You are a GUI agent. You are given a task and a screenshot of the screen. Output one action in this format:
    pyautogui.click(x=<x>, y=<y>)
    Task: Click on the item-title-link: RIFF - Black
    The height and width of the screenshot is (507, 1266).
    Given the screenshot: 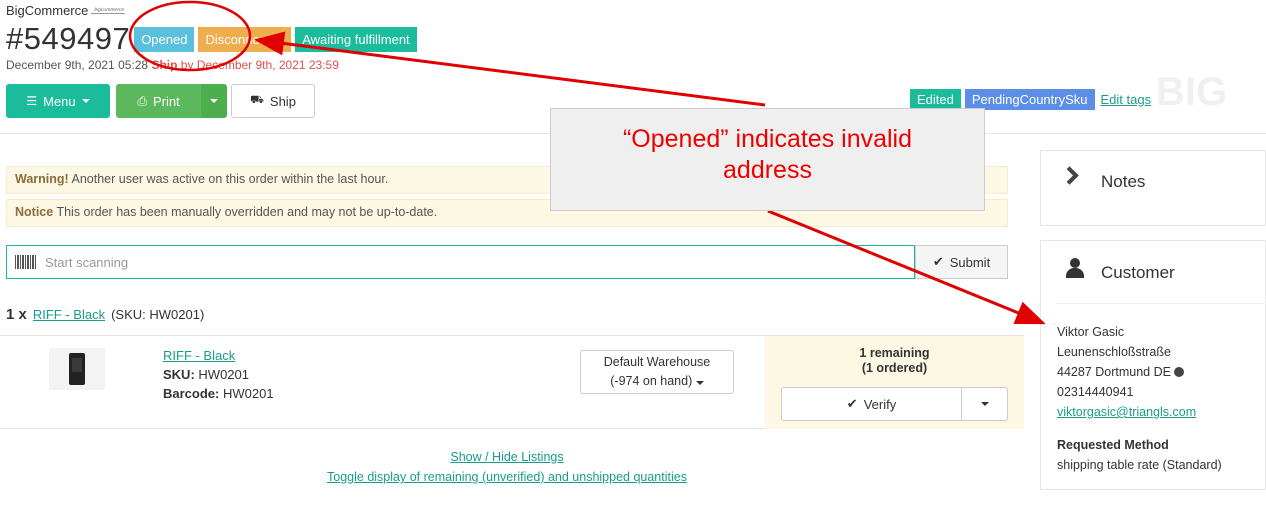 What is the action you would take?
    pyautogui.click(x=69, y=314)
    